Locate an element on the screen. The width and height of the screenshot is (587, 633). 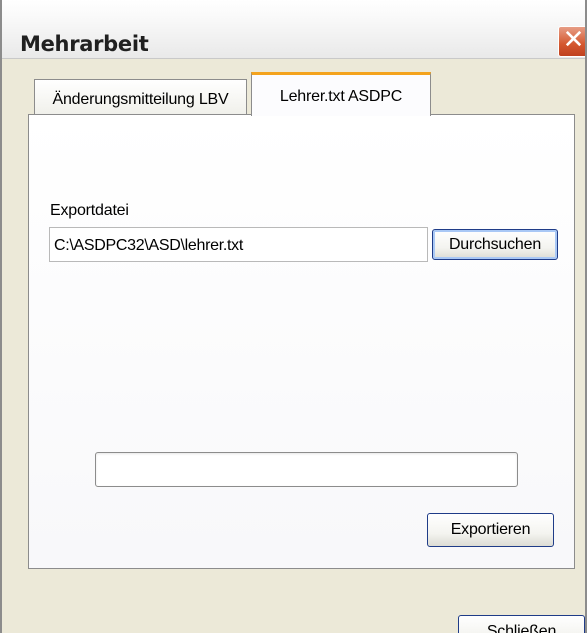
tab-label: Lehrer.txt ASDPC is located at coordinates (341, 96).